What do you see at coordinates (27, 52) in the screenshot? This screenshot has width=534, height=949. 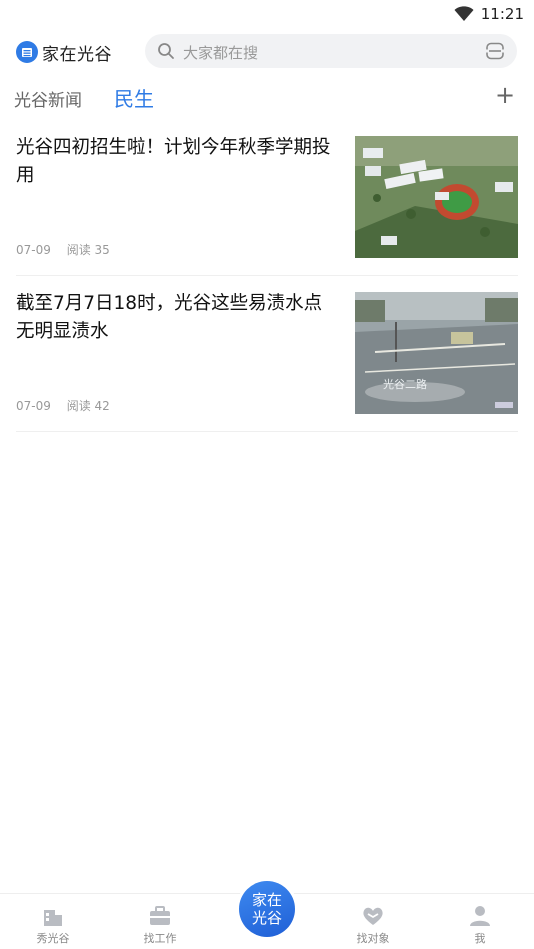 I see `logo-icon` at bounding box center [27, 52].